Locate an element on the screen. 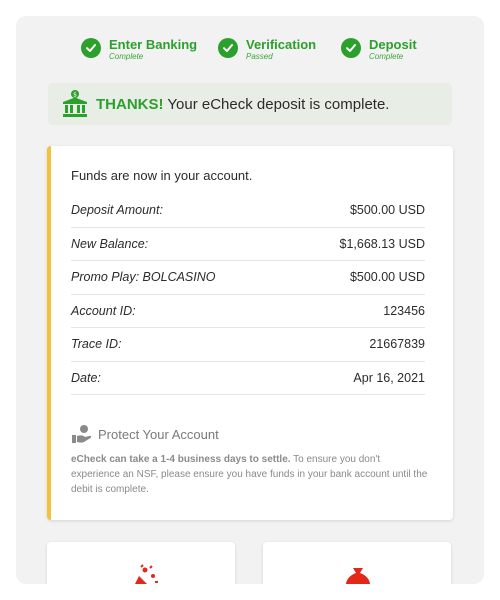 The height and width of the screenshot is (600, 500). bank-icon: $ is located at coordinates (75, 103).